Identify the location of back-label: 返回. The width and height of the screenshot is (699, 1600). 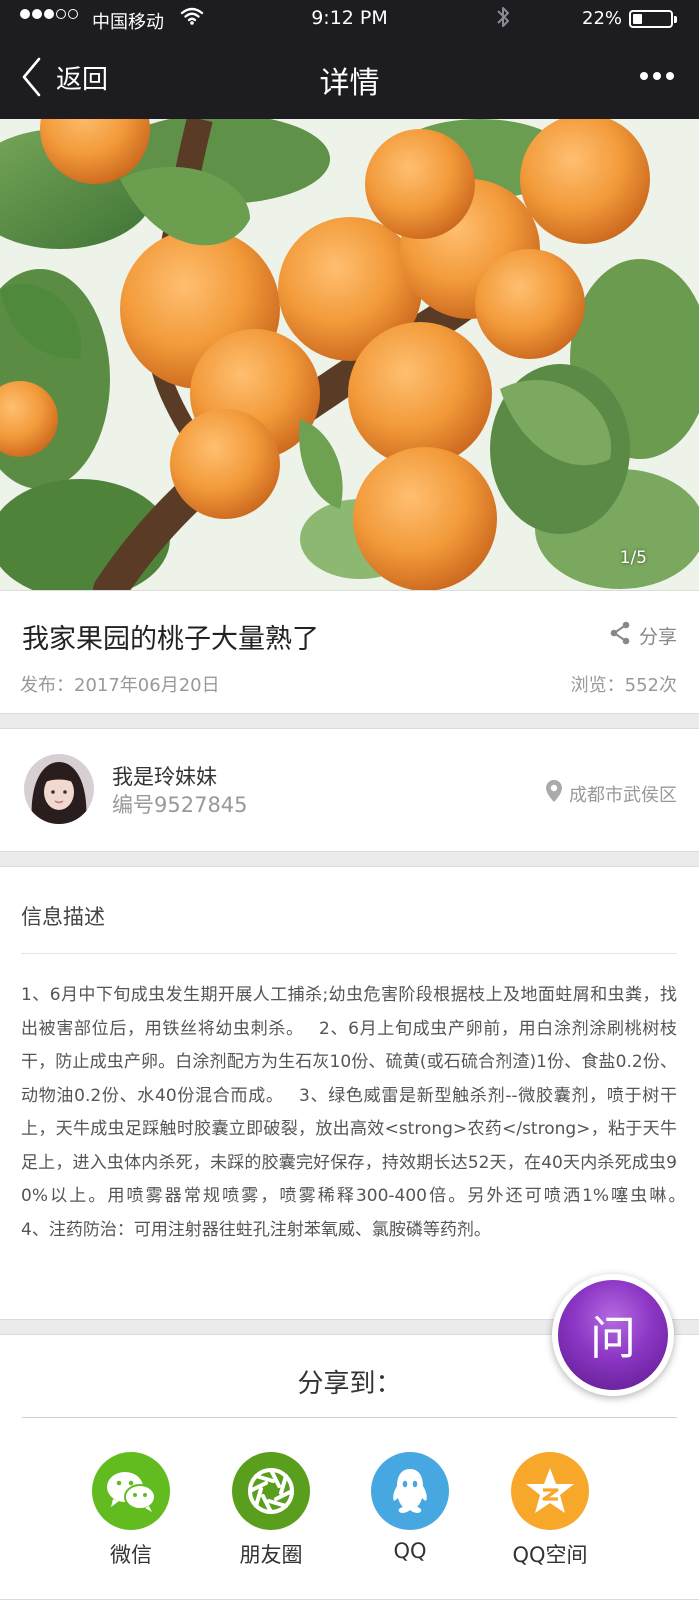
(82, 79).